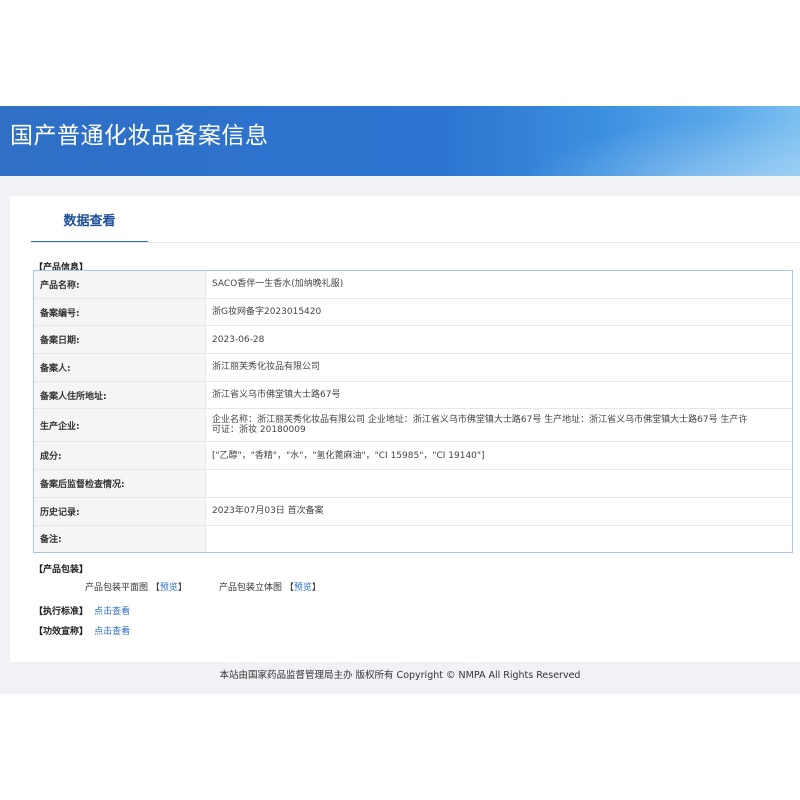 The image size is (800, 800). I want to click on field-label: 备案编号:, so click(120, 312).